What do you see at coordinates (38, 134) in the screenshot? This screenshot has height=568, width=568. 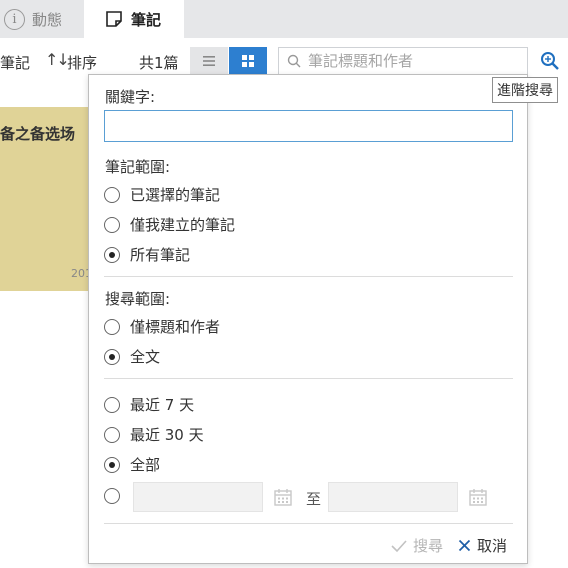 I see `note-card-title: 备之备选场` at bounding box center [38, 134].